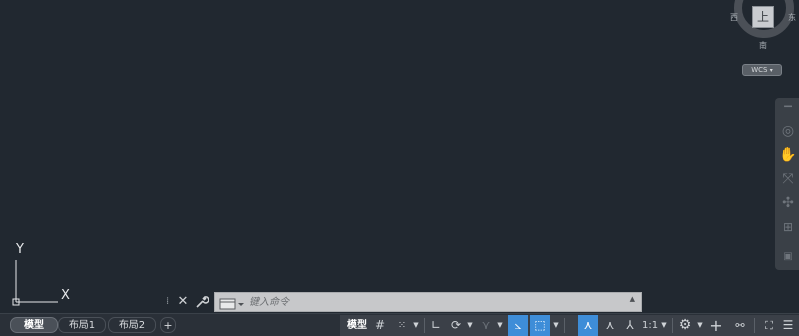 The height and width of the screenshot is (336, 799). Describe the element at coordinates (183, 302) in the screenshot. I see `close-icon: ✕` at that location.